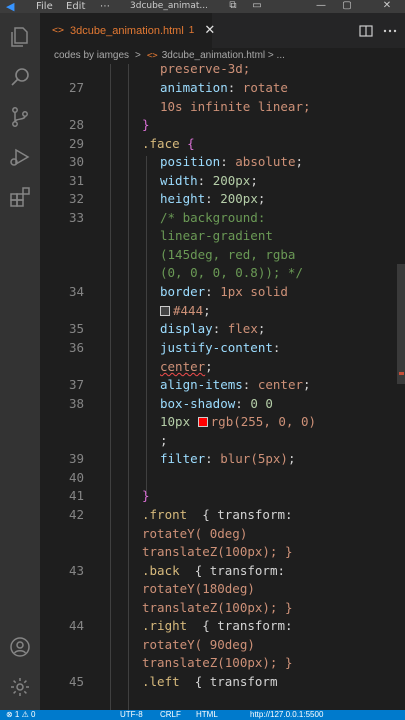 Image resolution: width=405 pixels, height=720 pixels. Describe the element at coordinates (76, 291) in the screenshot. I see `line-number: 34` at that location.